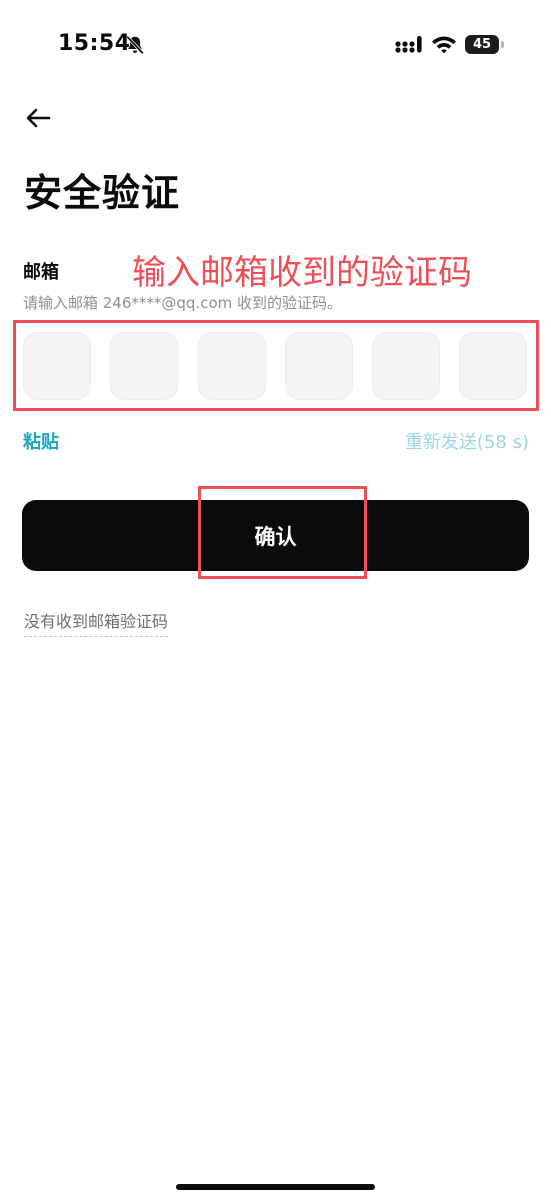  I want to click on page-title: 安全验证, so click(102, 193).